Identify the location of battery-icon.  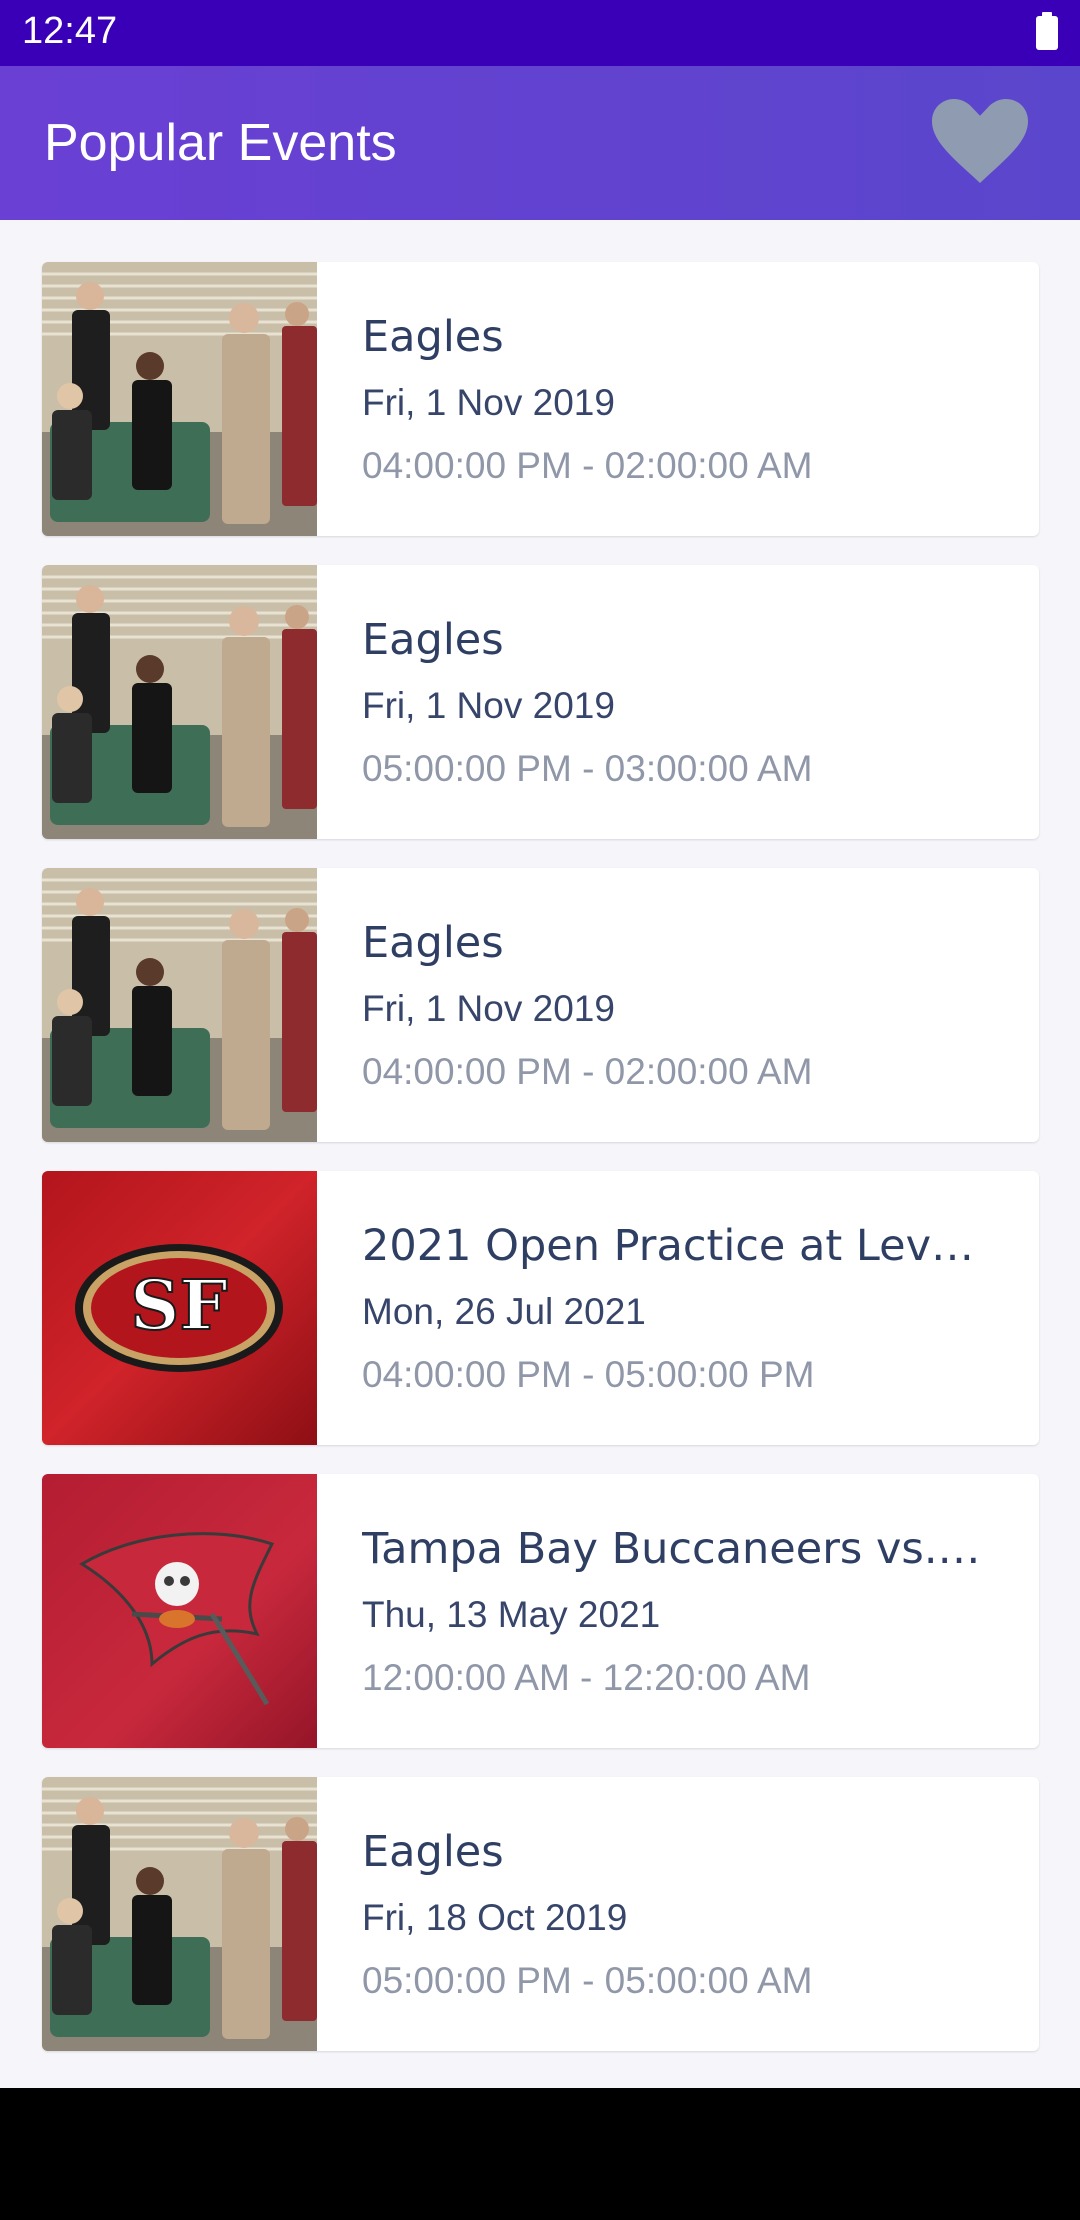
(1047, 31).